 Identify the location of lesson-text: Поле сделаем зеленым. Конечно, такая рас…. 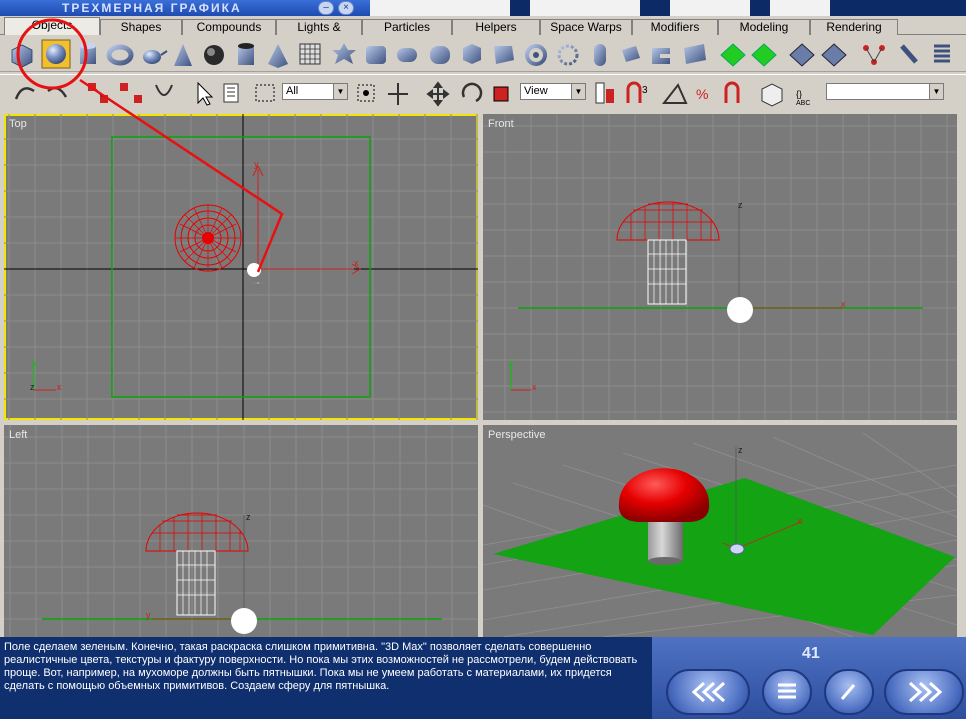
(321, 666).